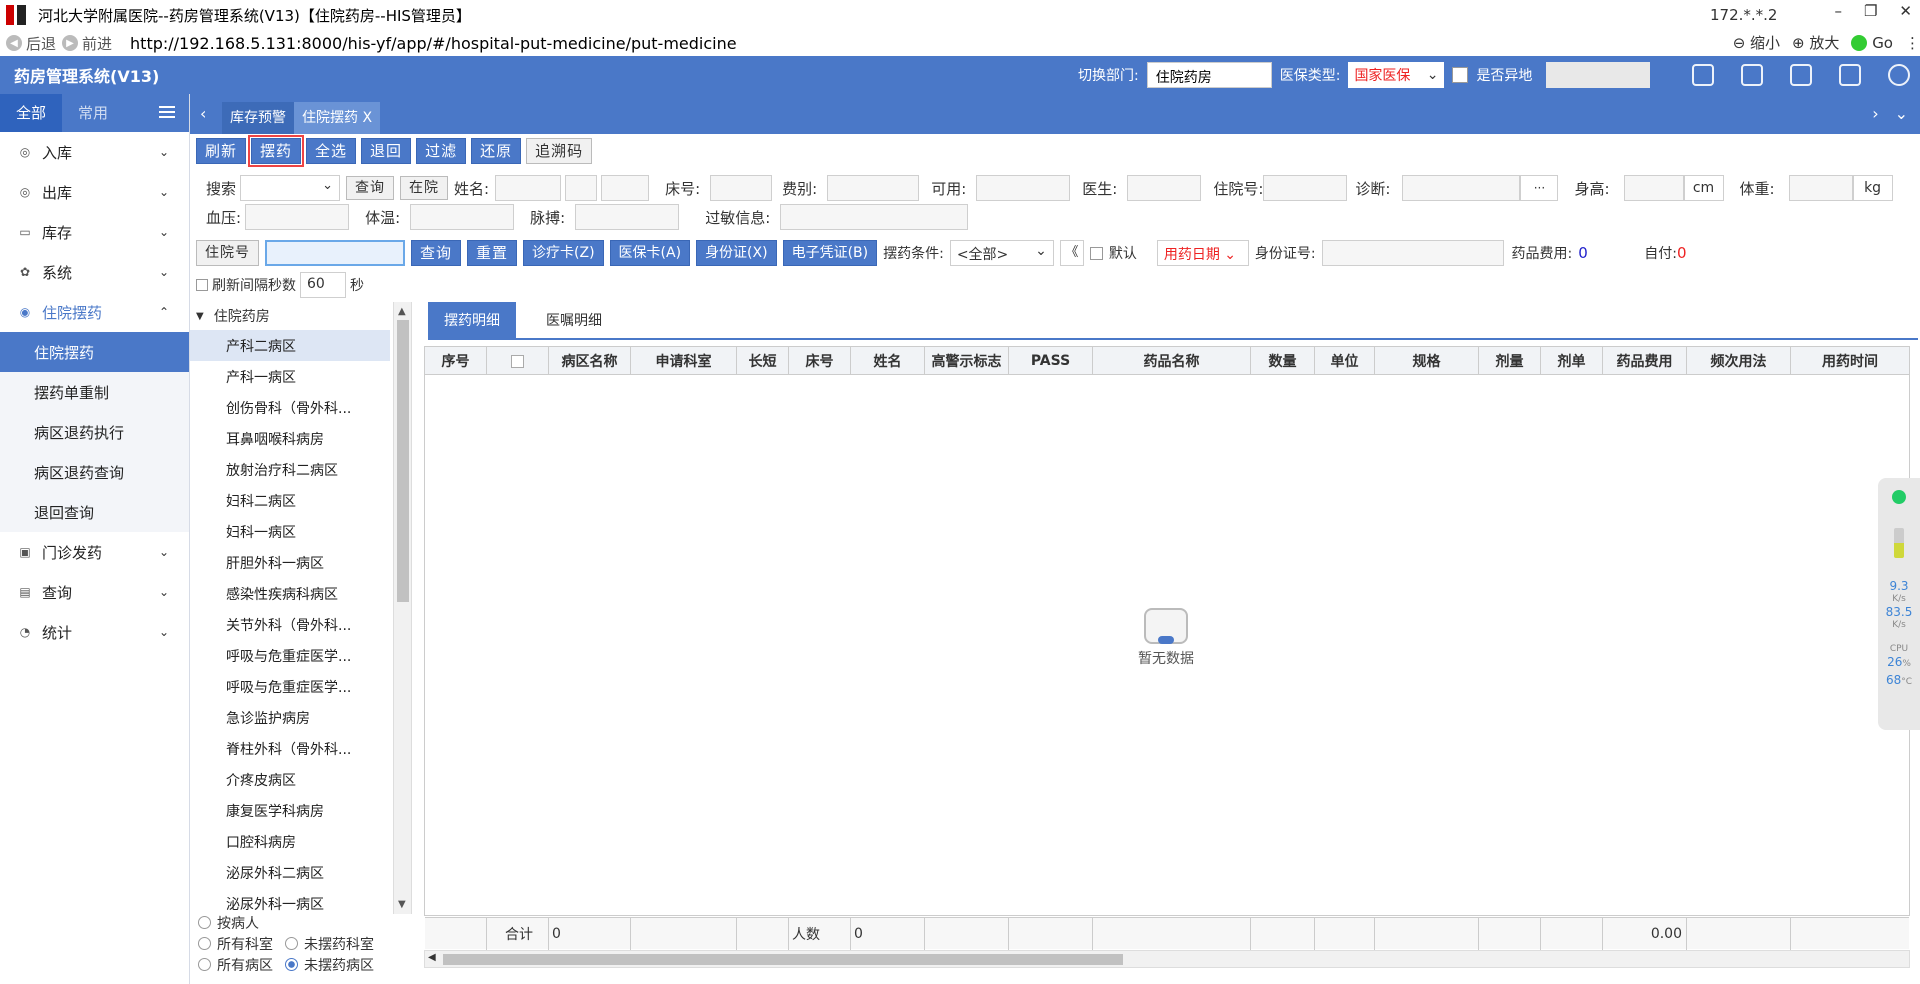 The image size is (1920, 984). I want to click on tree-scrollbar: ▲ ▼, so click(402, 608).